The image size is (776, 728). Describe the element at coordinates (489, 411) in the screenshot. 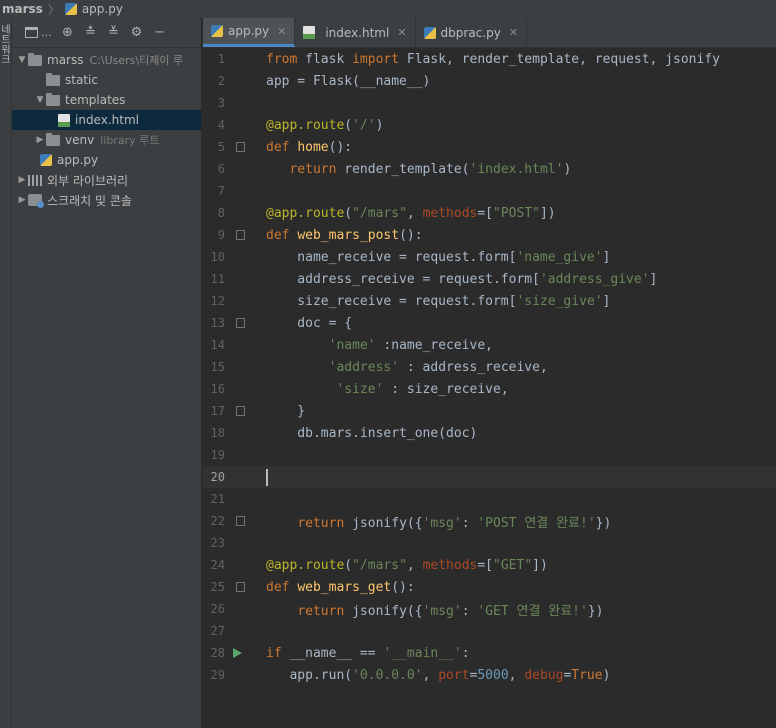

I see `code-line: 17 }` at that location.